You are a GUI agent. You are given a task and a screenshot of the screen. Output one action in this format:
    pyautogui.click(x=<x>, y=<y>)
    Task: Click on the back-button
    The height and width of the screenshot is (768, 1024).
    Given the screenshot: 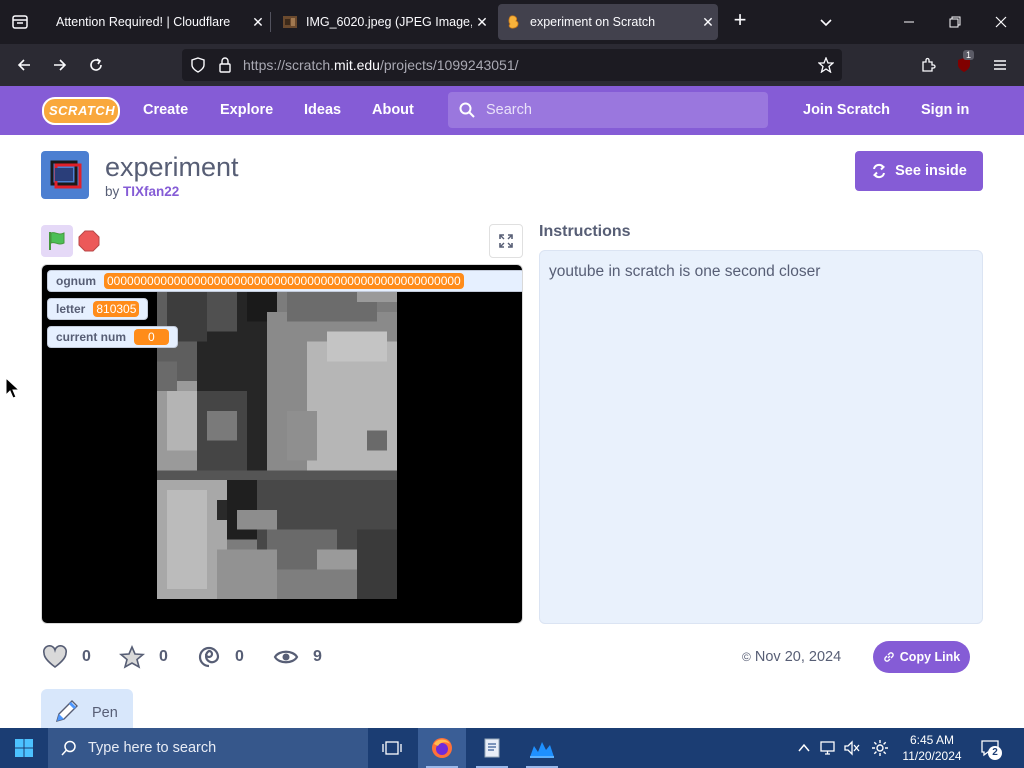 What is the action you would take?
    pyautogui.click(x=24, y=65)
    